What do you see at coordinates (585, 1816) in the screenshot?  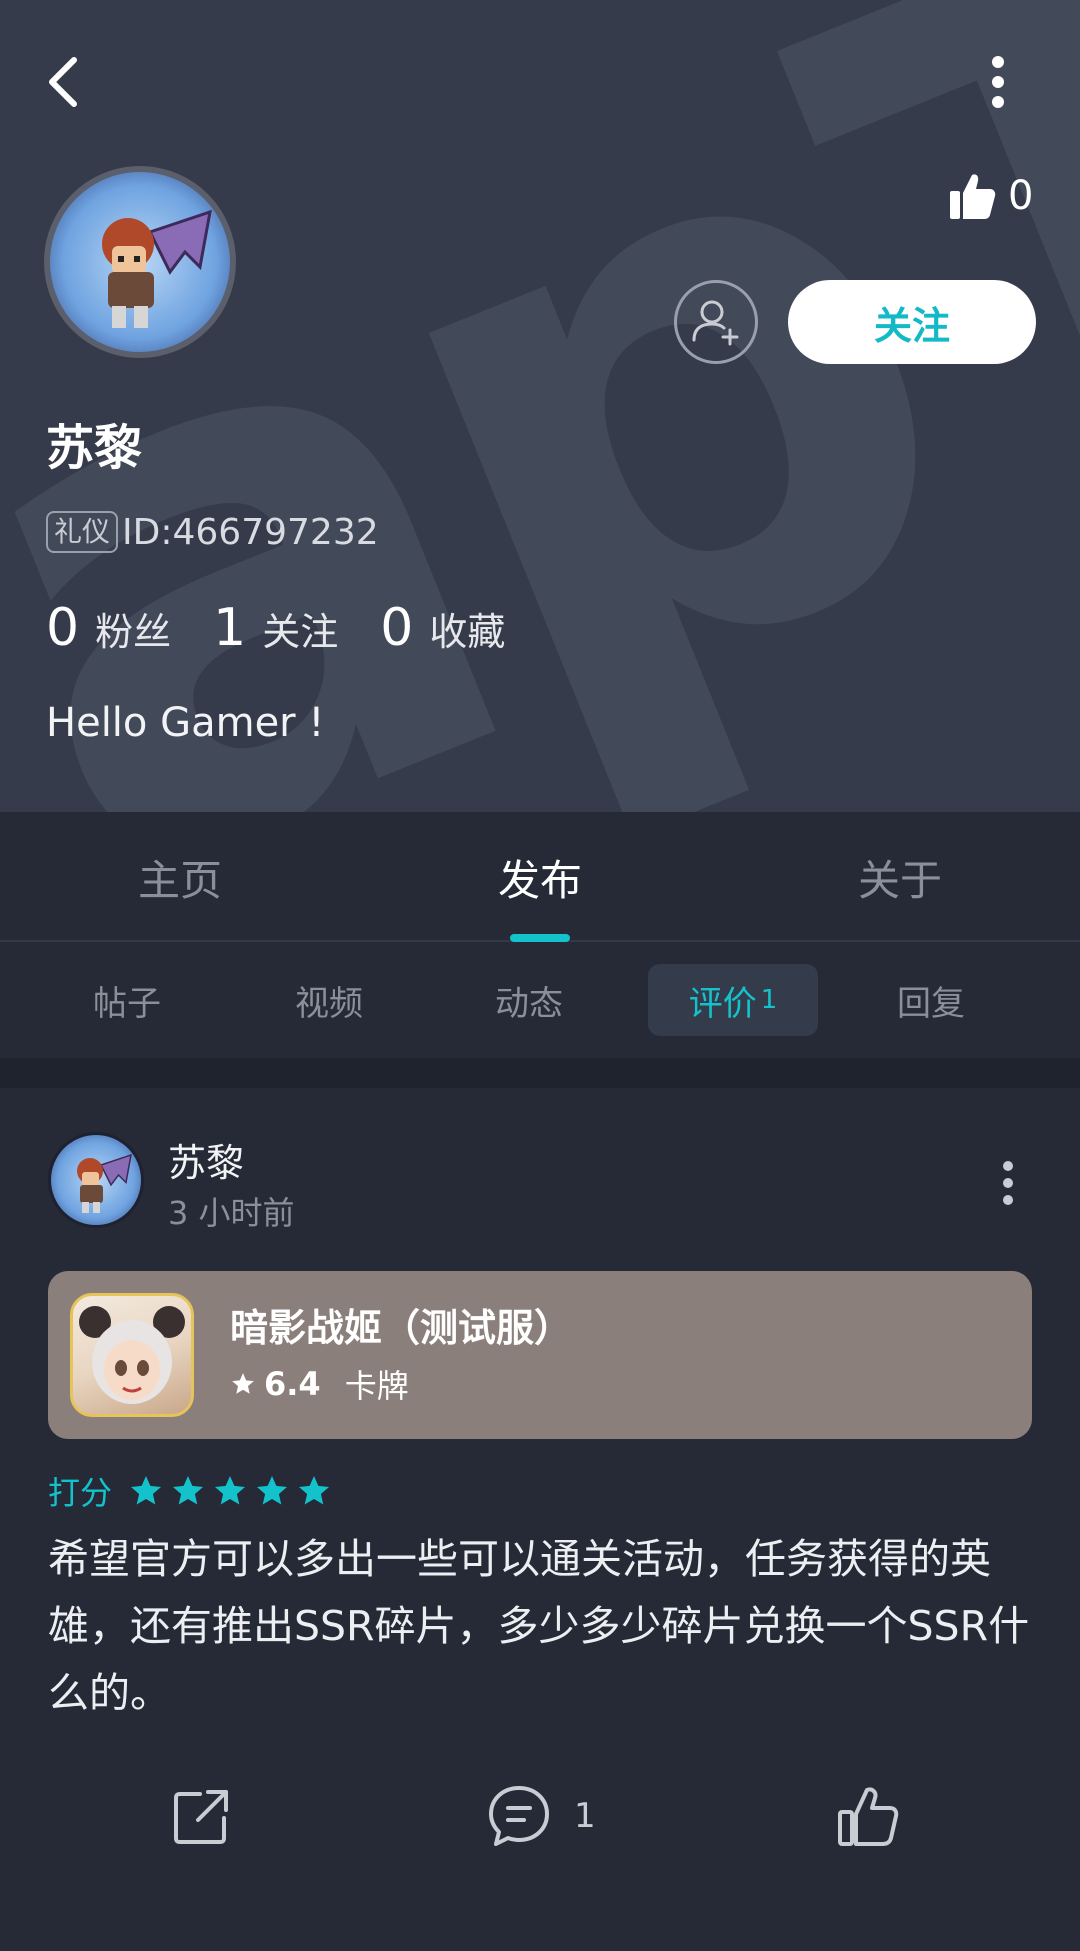 I see `comment-count: 1` at bounding box center [585, 1816].